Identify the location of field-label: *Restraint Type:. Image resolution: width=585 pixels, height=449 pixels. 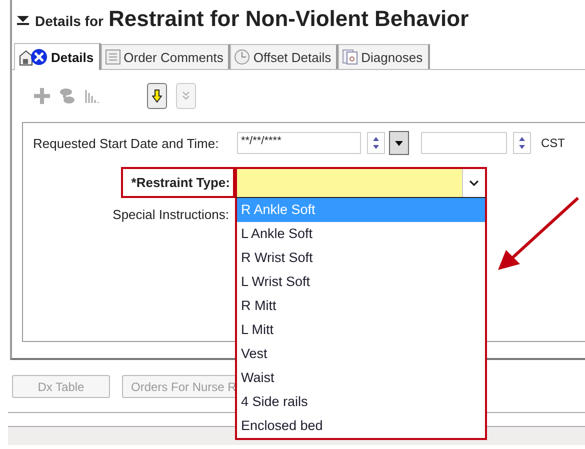
(178, 182).